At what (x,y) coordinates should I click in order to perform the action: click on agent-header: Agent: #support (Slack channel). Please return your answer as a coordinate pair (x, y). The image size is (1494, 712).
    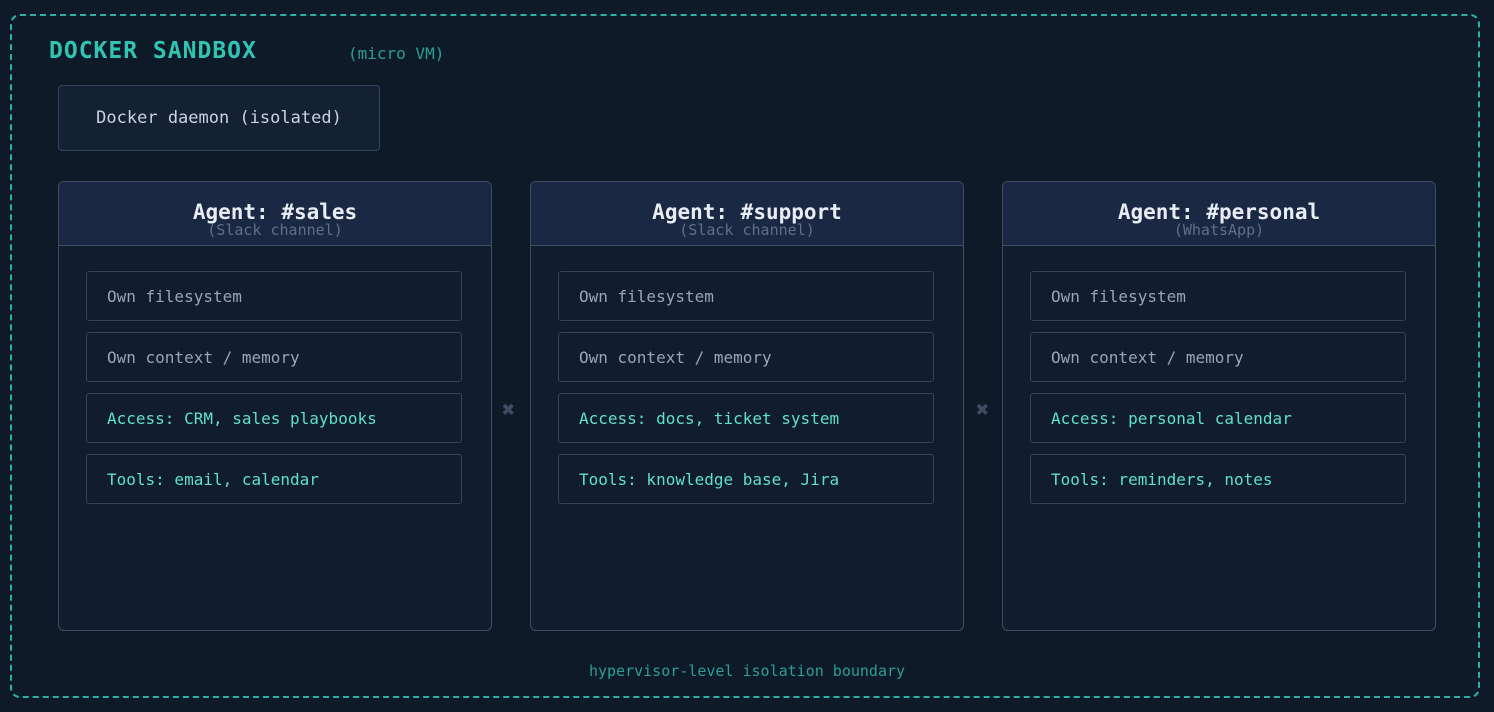
    Looking at the image, I should click on (747, 214).